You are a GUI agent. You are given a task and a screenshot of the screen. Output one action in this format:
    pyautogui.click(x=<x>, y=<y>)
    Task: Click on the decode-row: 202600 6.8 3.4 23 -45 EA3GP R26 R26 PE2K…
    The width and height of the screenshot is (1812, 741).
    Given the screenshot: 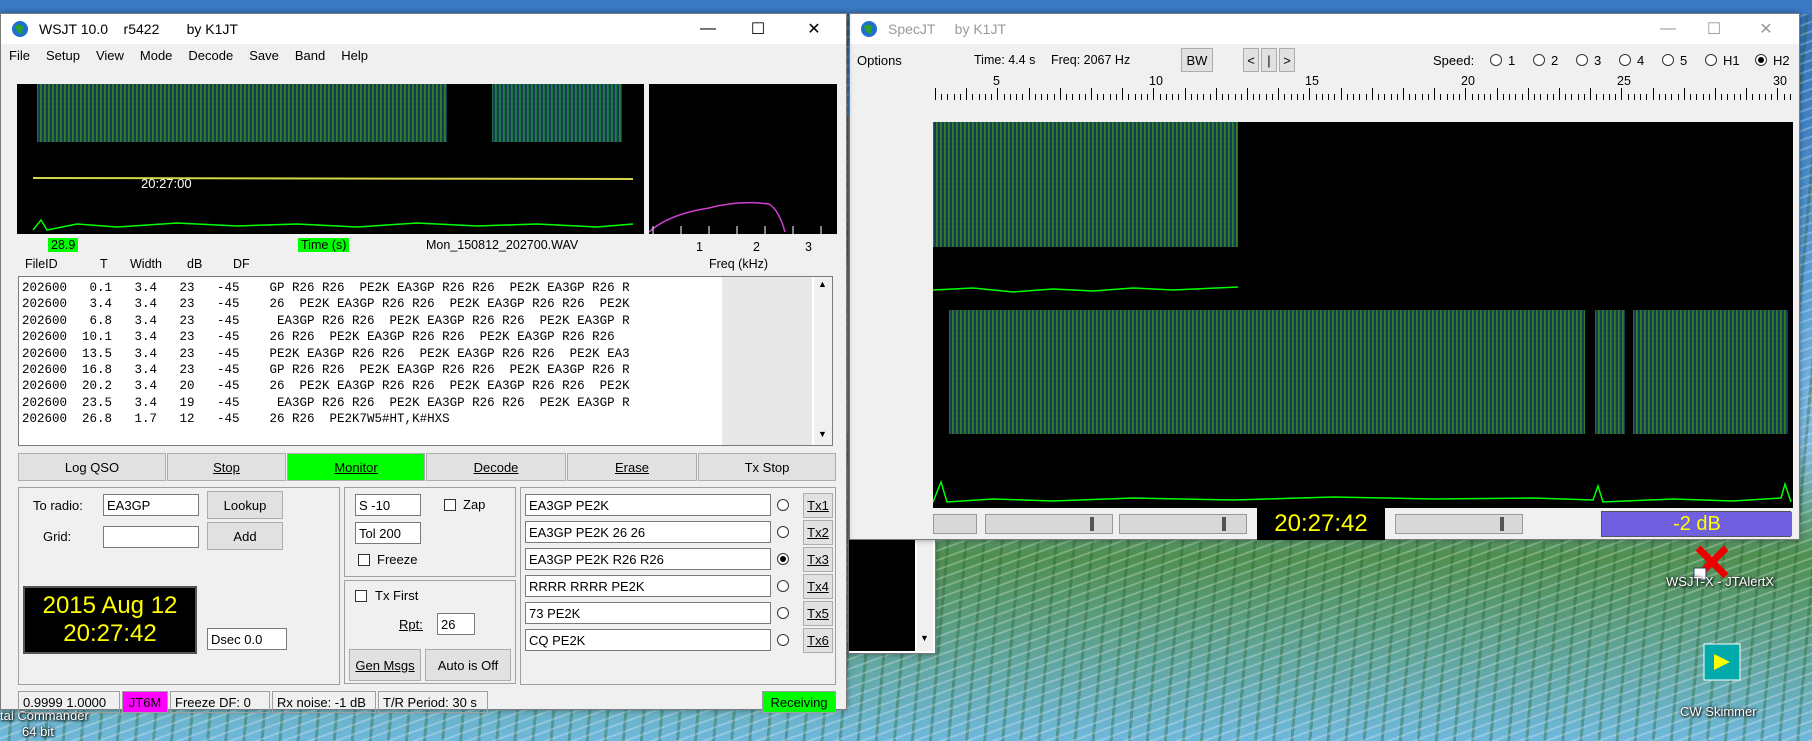 What is the action you would take?
    pyautogui.click(x=372, y=321)
    